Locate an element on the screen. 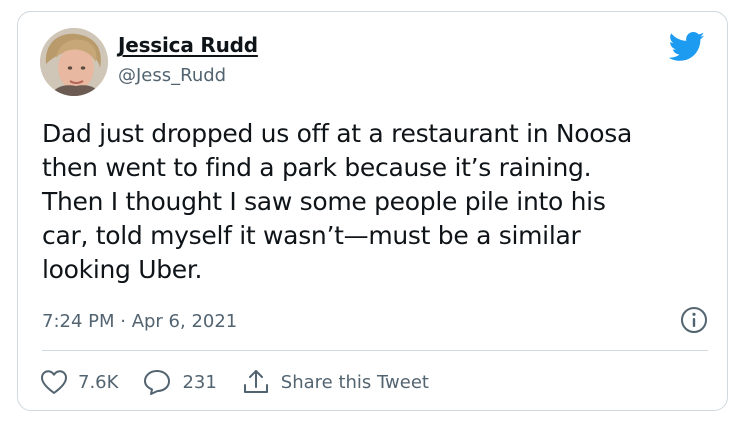  like-button: 7.6K is located at coordinates (79, 382).